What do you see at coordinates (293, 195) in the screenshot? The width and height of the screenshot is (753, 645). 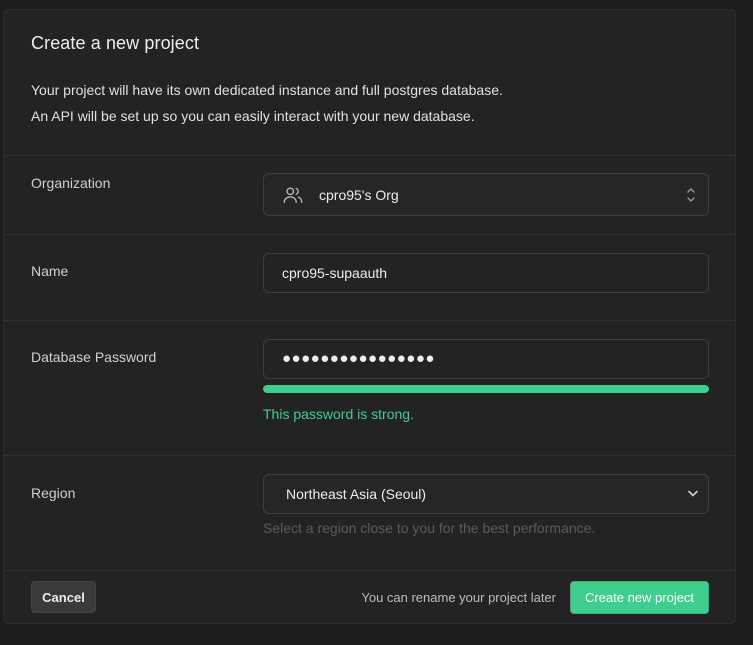 I see `users-icon` at bounding box center [293, 195].